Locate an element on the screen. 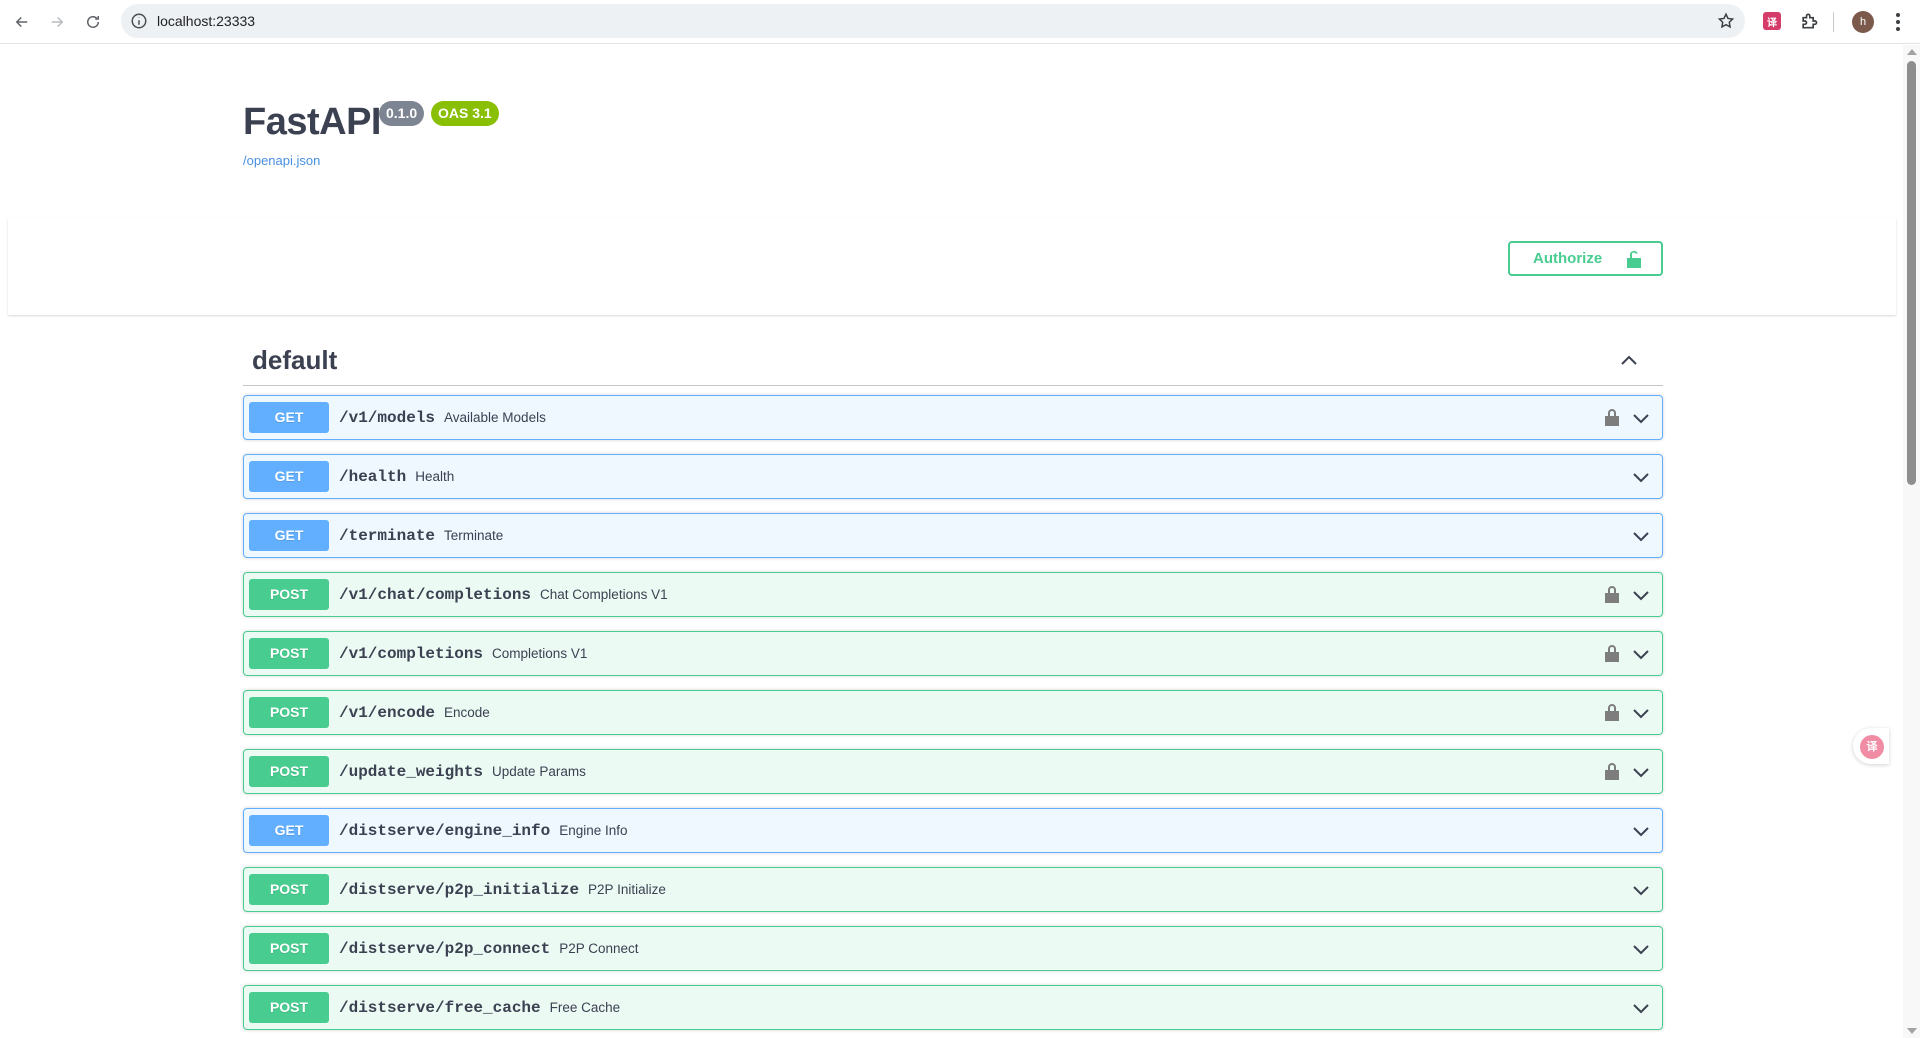 Image resolution: width=1920 pixels, height=1038 pixels. operation-row: POST/distserve/p2p_connect P2P Connect is located at coordinates (953, 948).